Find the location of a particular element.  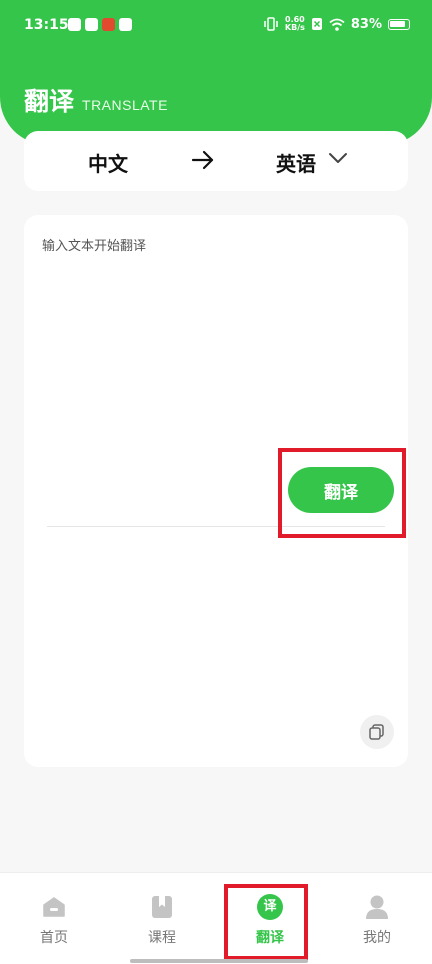

page-title: 翻译 is located at coordinates (49, 101).